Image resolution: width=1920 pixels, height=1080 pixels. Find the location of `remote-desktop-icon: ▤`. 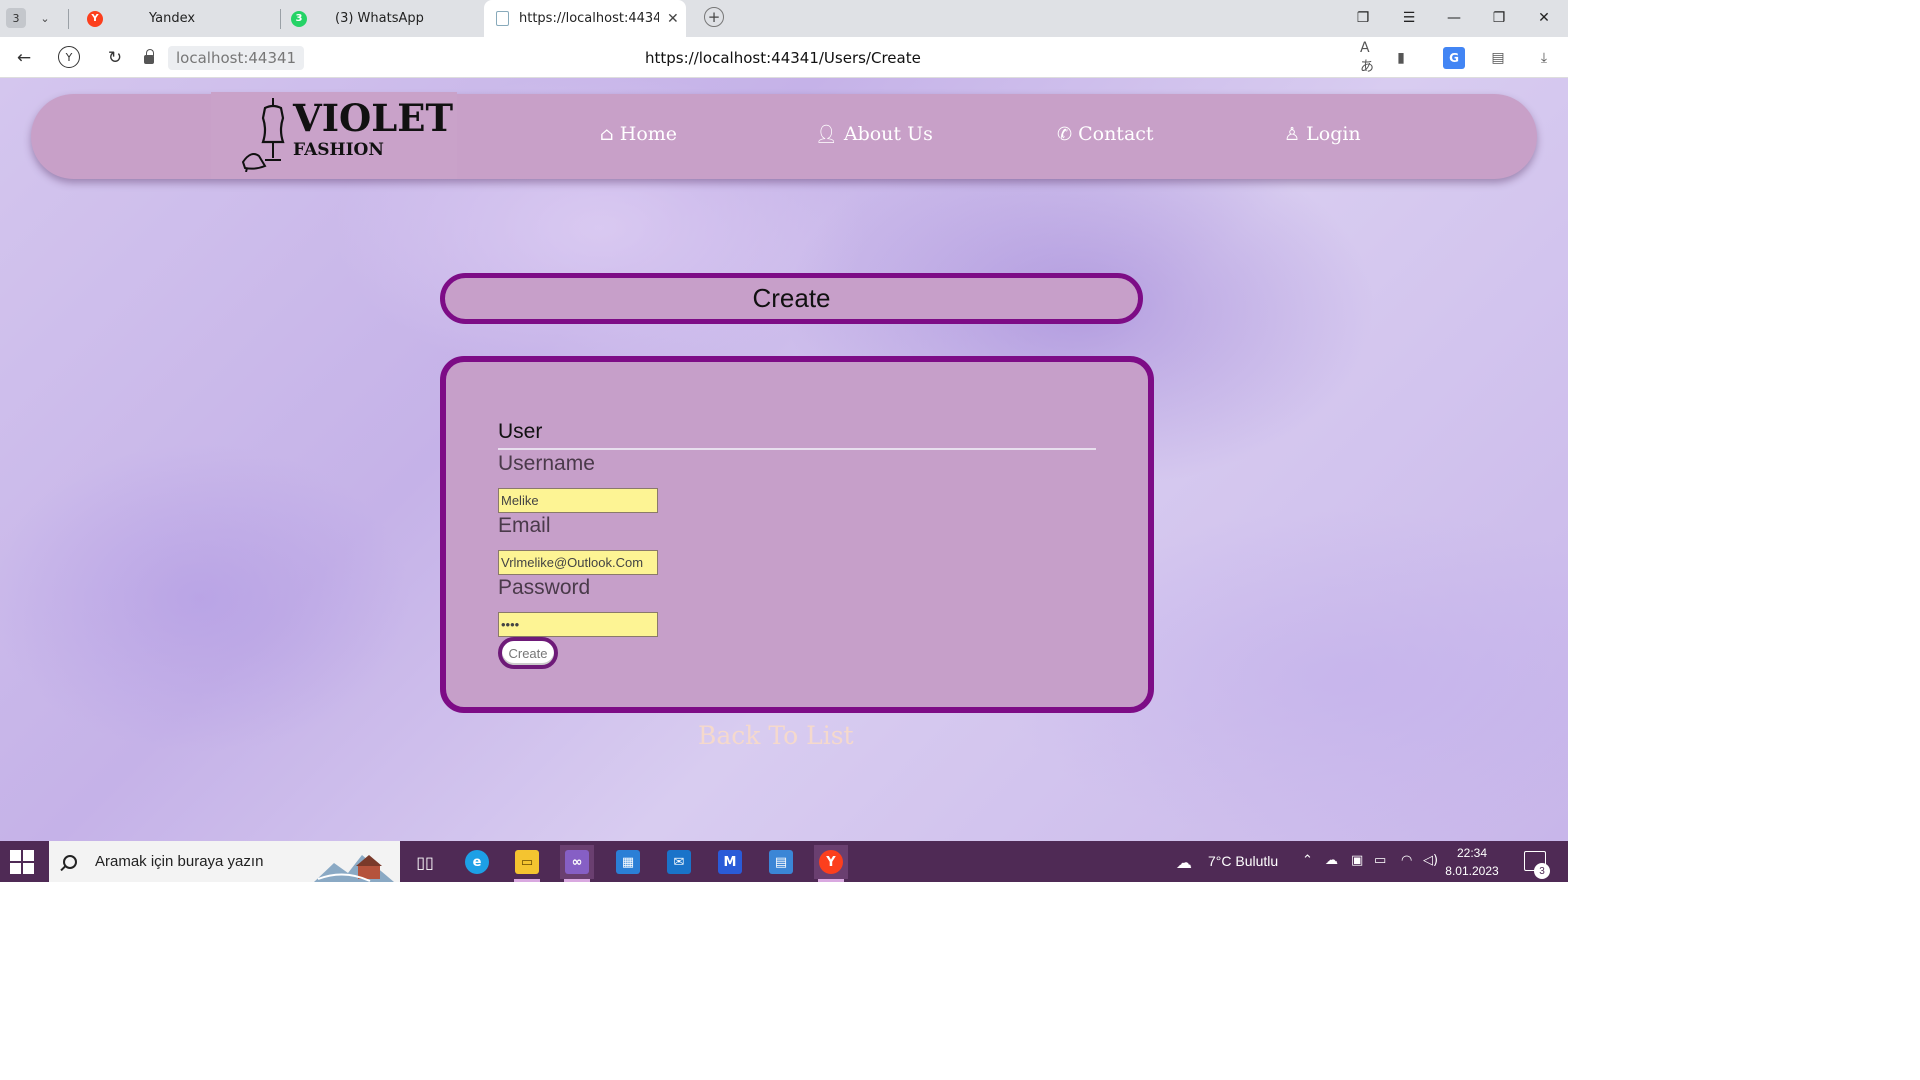

remote-desktop-icon: ▤ is located at coordinates (781, 862).